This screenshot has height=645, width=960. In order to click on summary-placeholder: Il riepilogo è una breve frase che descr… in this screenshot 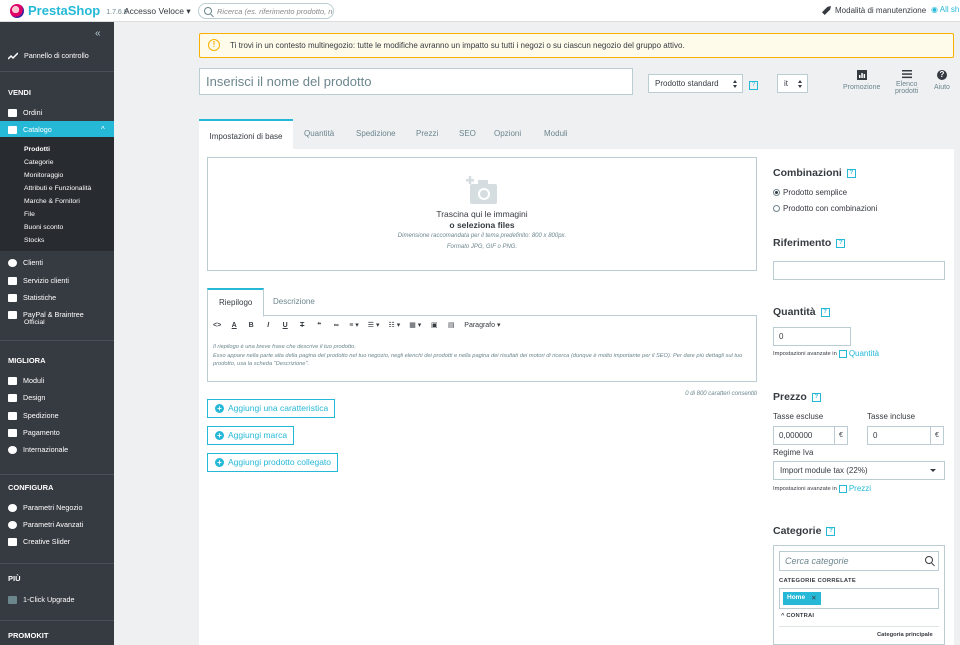, I will do `click(478, 355)`.